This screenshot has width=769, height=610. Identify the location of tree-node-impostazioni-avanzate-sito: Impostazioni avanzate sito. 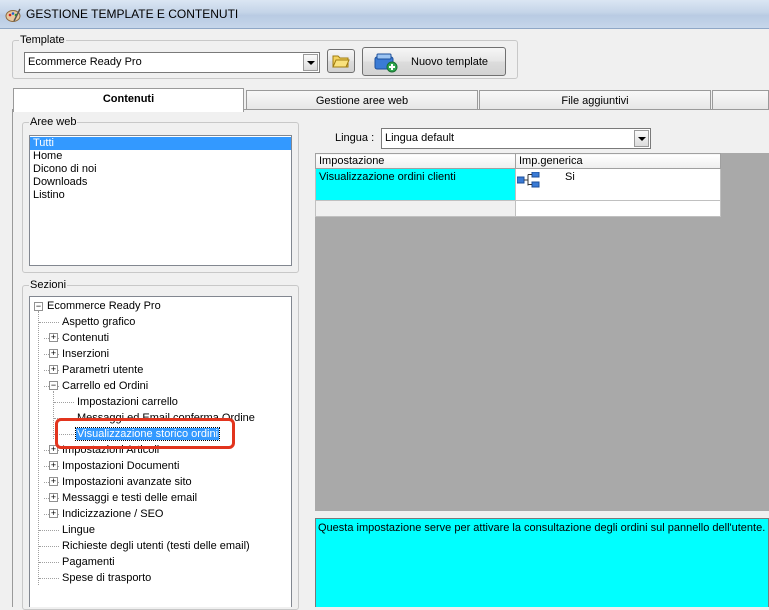
(127, 482).